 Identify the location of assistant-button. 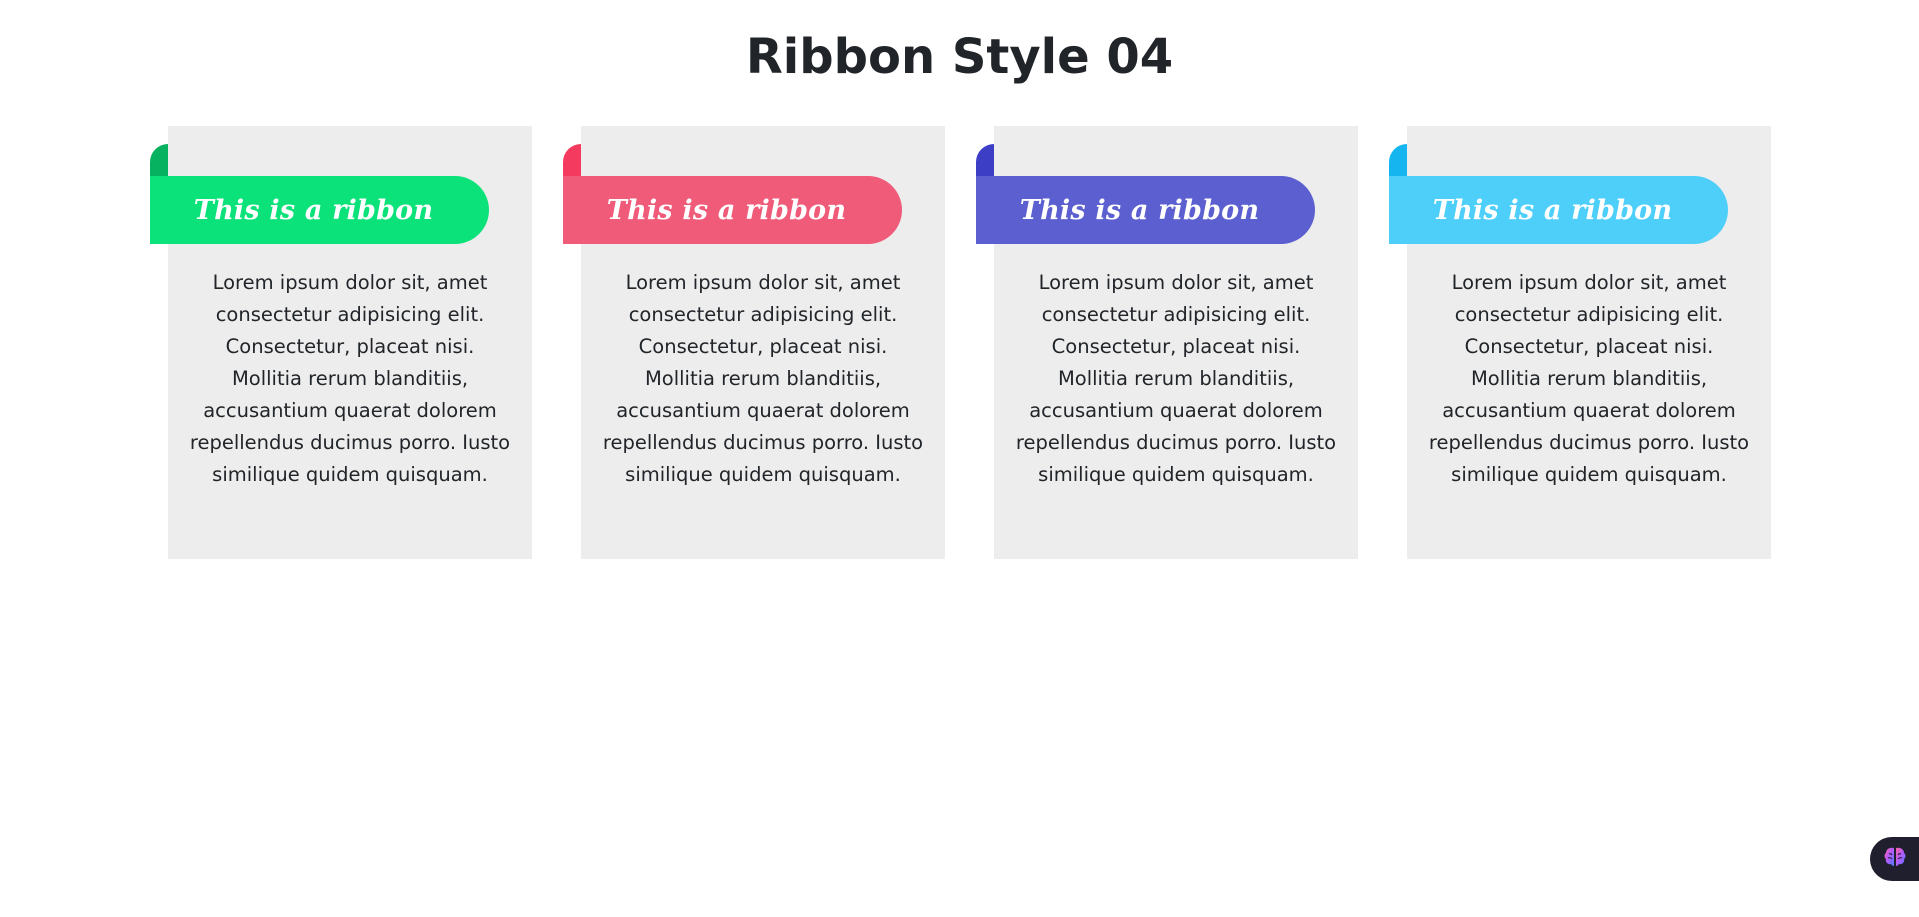
(1894, 859).